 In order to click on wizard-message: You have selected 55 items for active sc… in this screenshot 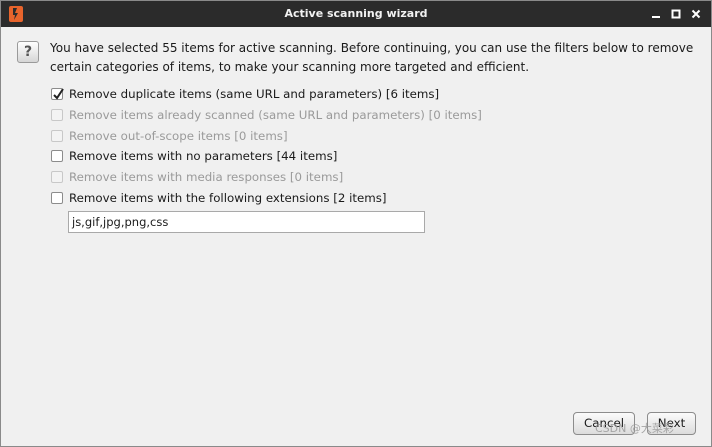, I will do `click(372, 57)`.